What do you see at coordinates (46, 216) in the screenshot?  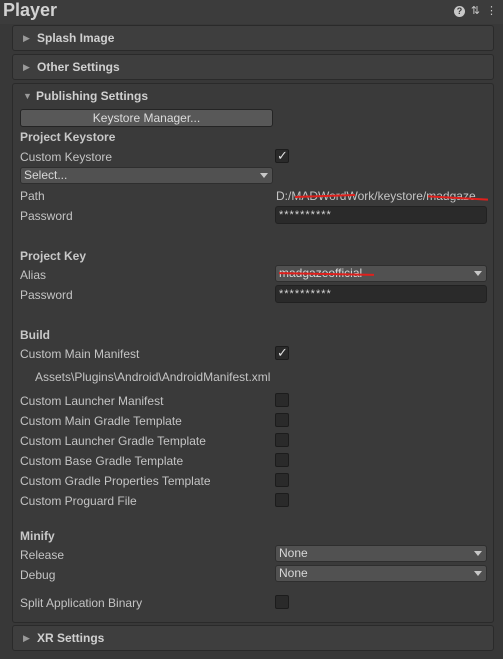 I see `keystore-password-label: Password` at bounding box center [46, 216].